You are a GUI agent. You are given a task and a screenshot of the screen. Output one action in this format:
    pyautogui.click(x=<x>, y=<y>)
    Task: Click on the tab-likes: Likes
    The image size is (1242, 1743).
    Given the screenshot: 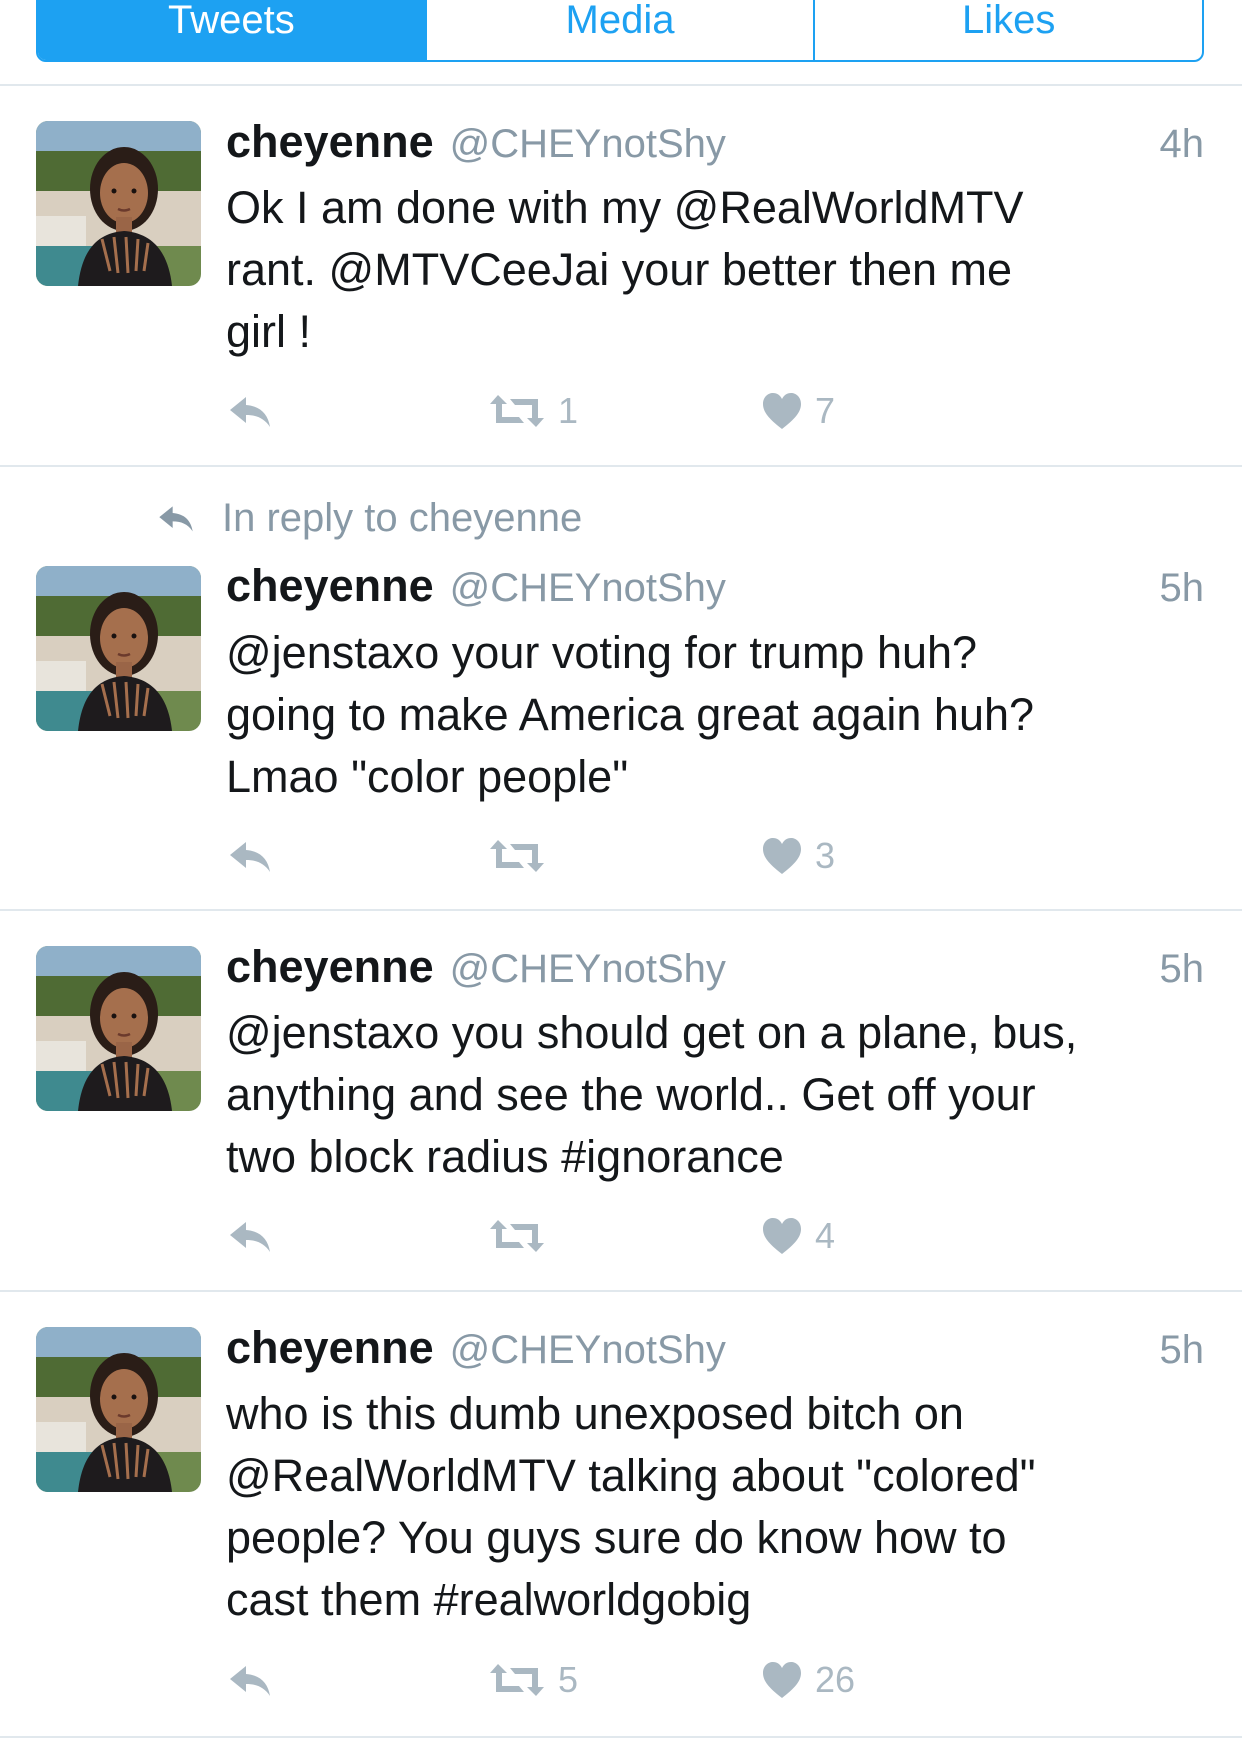 What is the action you would take?
    pyautogui.click(x=1007, y=30)
    